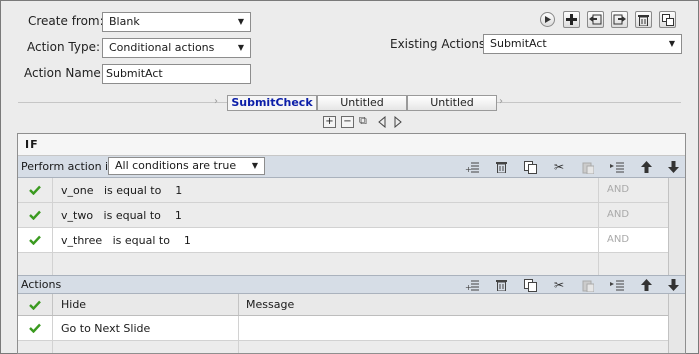  What do you see at coordinates (440, 44) in the screenshot?
I see `existing-actions-label: Existing Actions:` at bounding box center [440, 44].